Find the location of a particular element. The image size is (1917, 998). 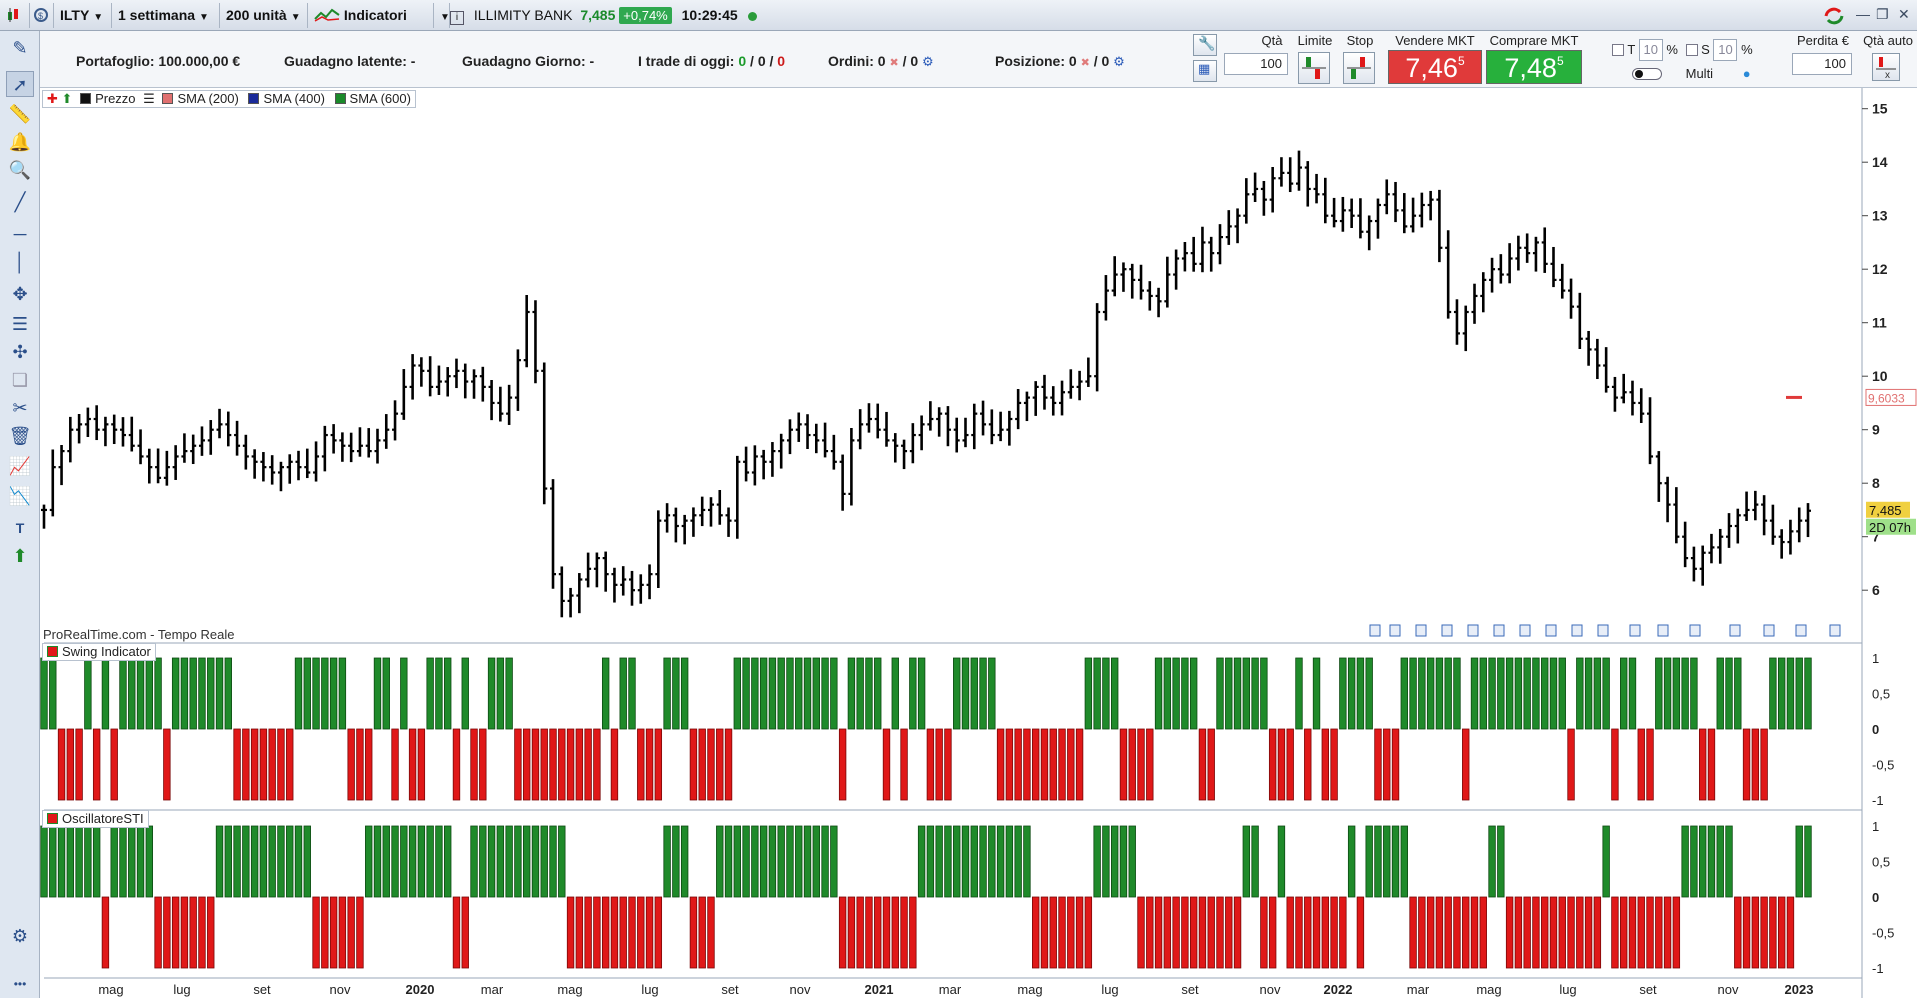

trash-icon: 🗑 is located at coordinates (20, 436).